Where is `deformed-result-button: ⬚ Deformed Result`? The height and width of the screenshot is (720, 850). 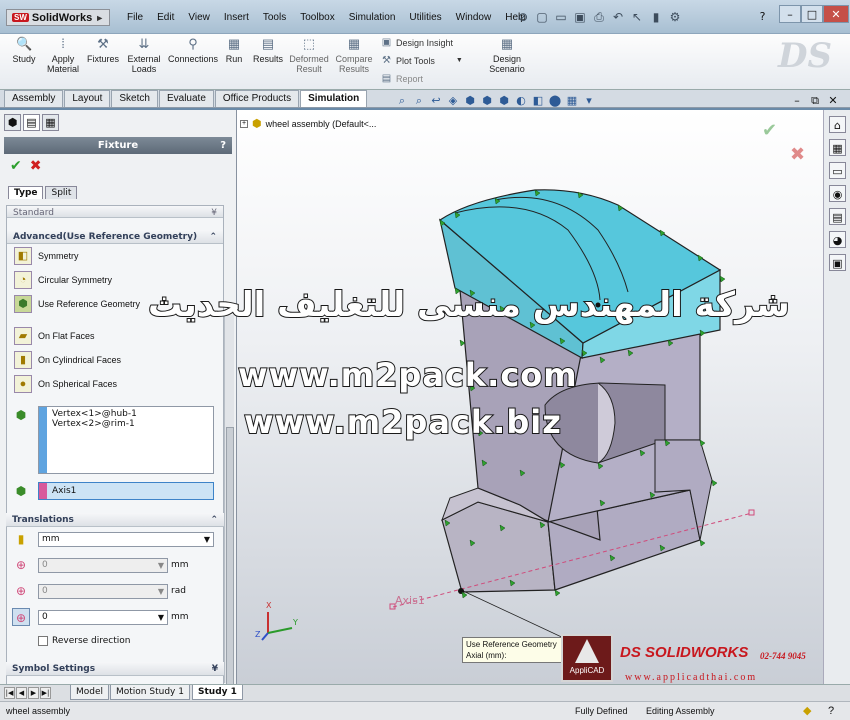 deformed-result-button: ⬚ Deformed Result is located at coordinates (309, 55).